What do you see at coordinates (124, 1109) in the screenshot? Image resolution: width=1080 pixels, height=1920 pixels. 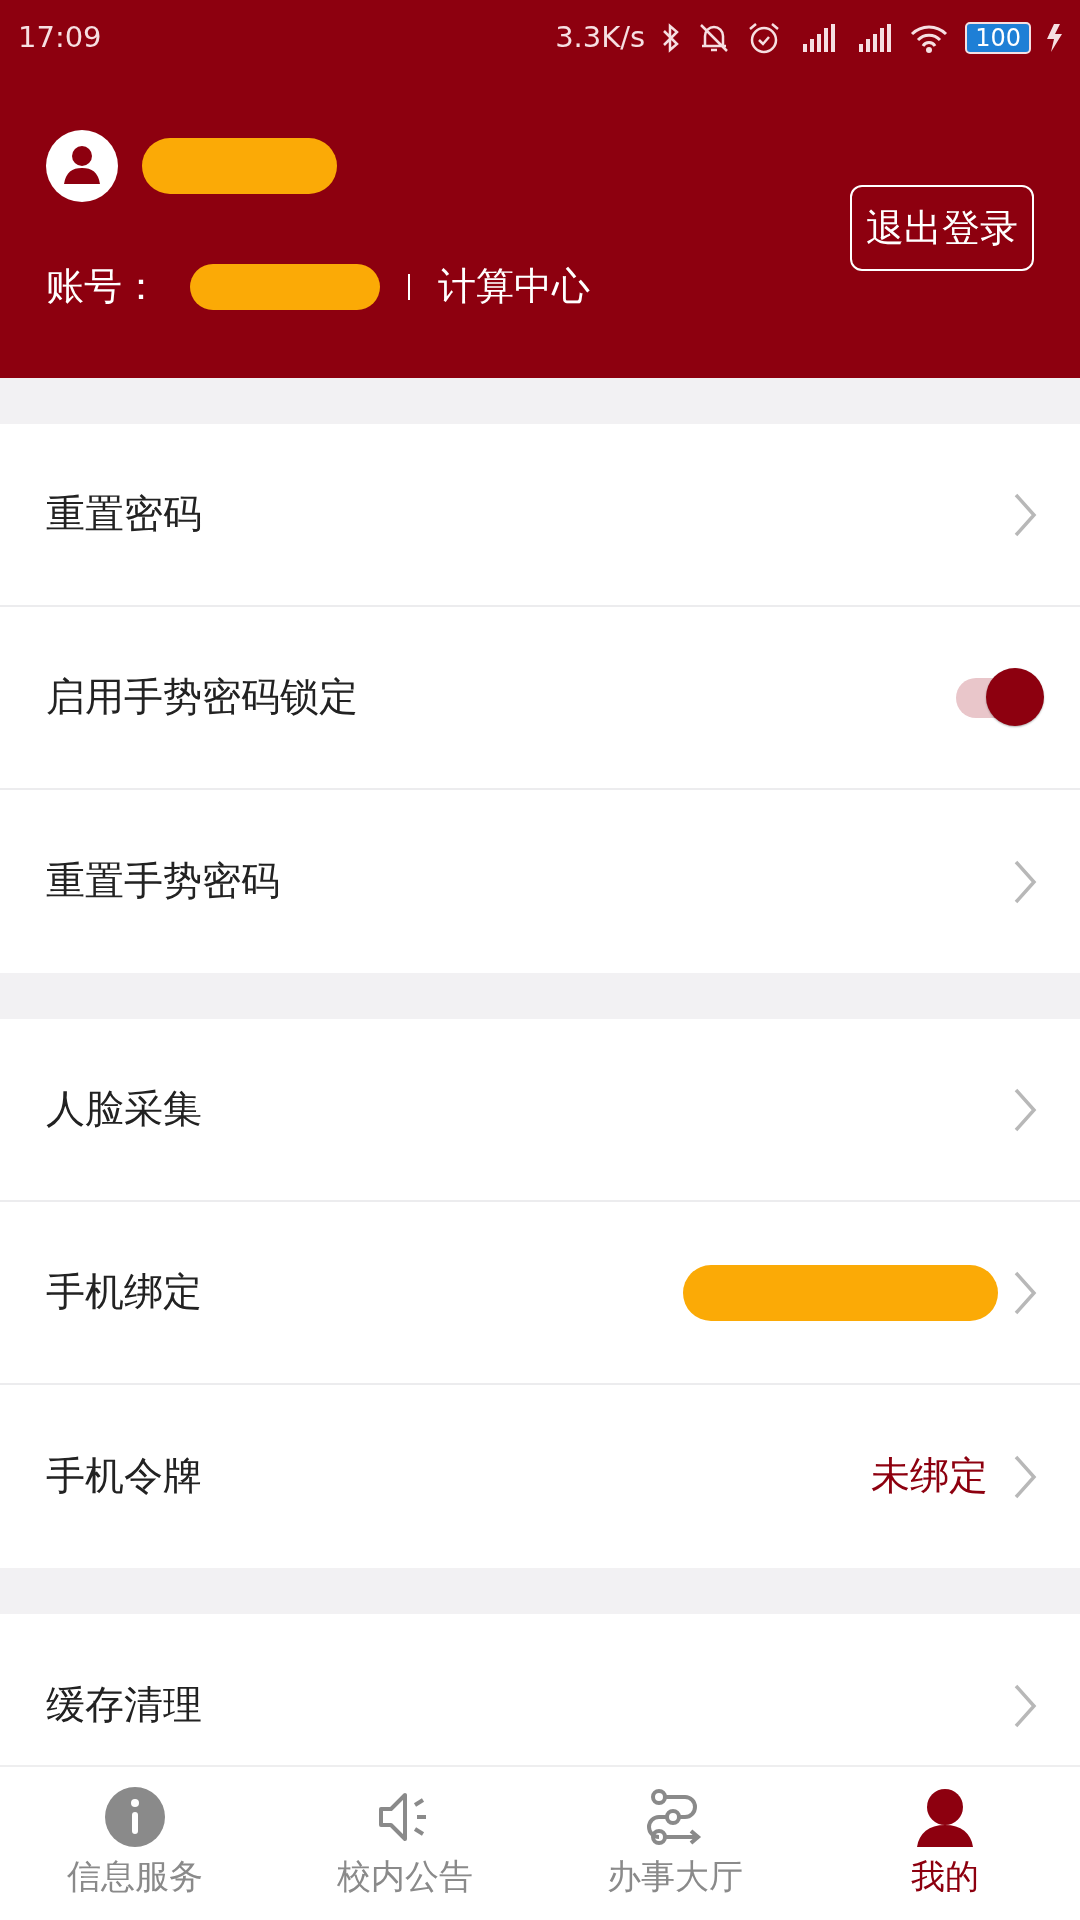 I see `menu-item-label: 人脸采集` at bounding box center [124, 1109].